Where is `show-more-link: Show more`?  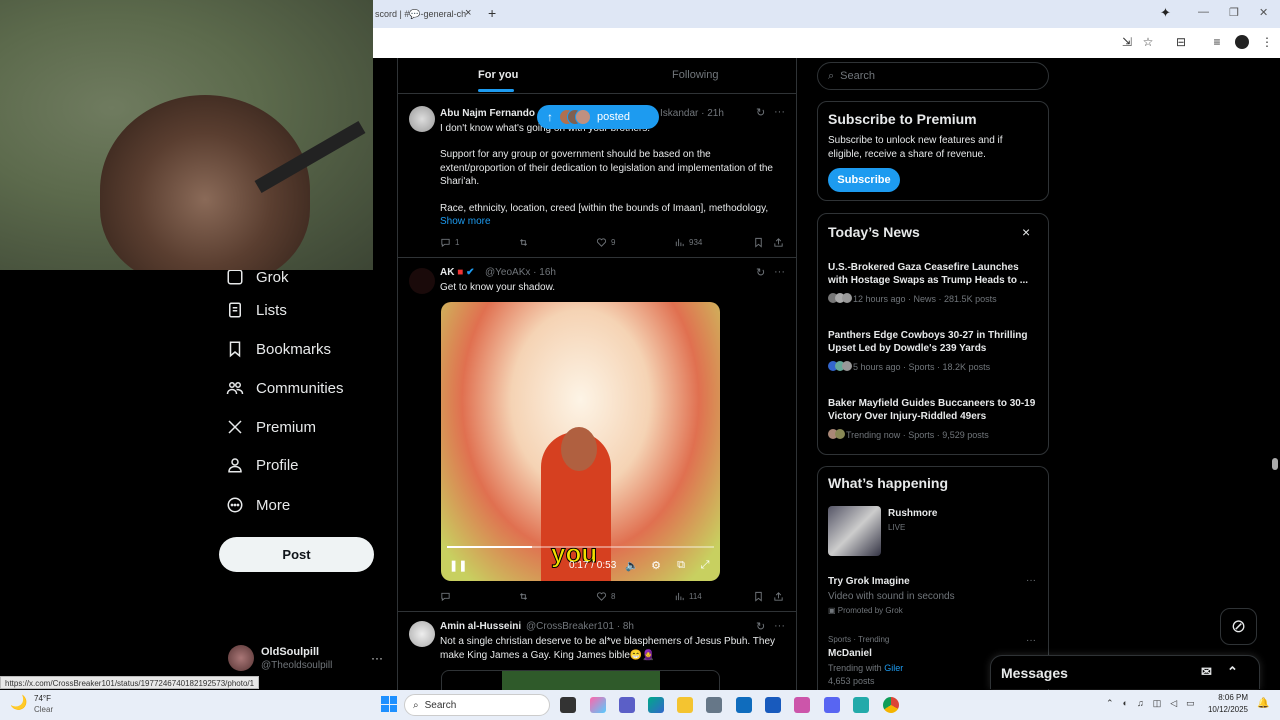 show-more-link: Show more is located at coordinates (465, 222).